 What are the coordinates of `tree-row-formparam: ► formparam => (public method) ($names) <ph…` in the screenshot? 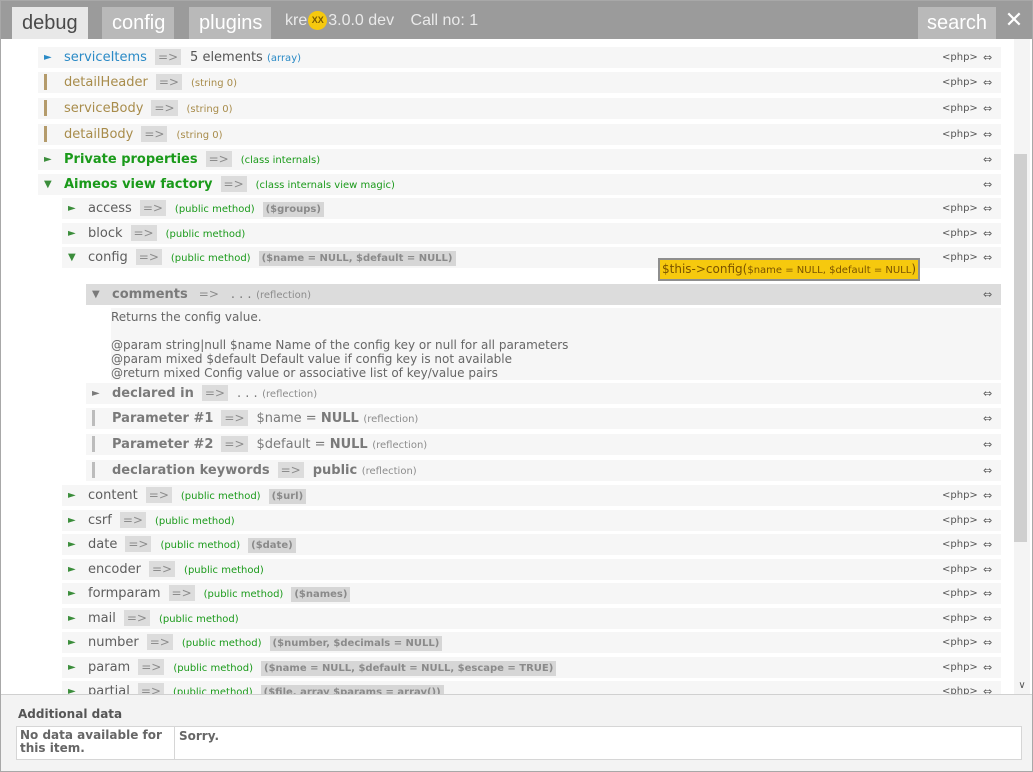 It's located at (531, 593).